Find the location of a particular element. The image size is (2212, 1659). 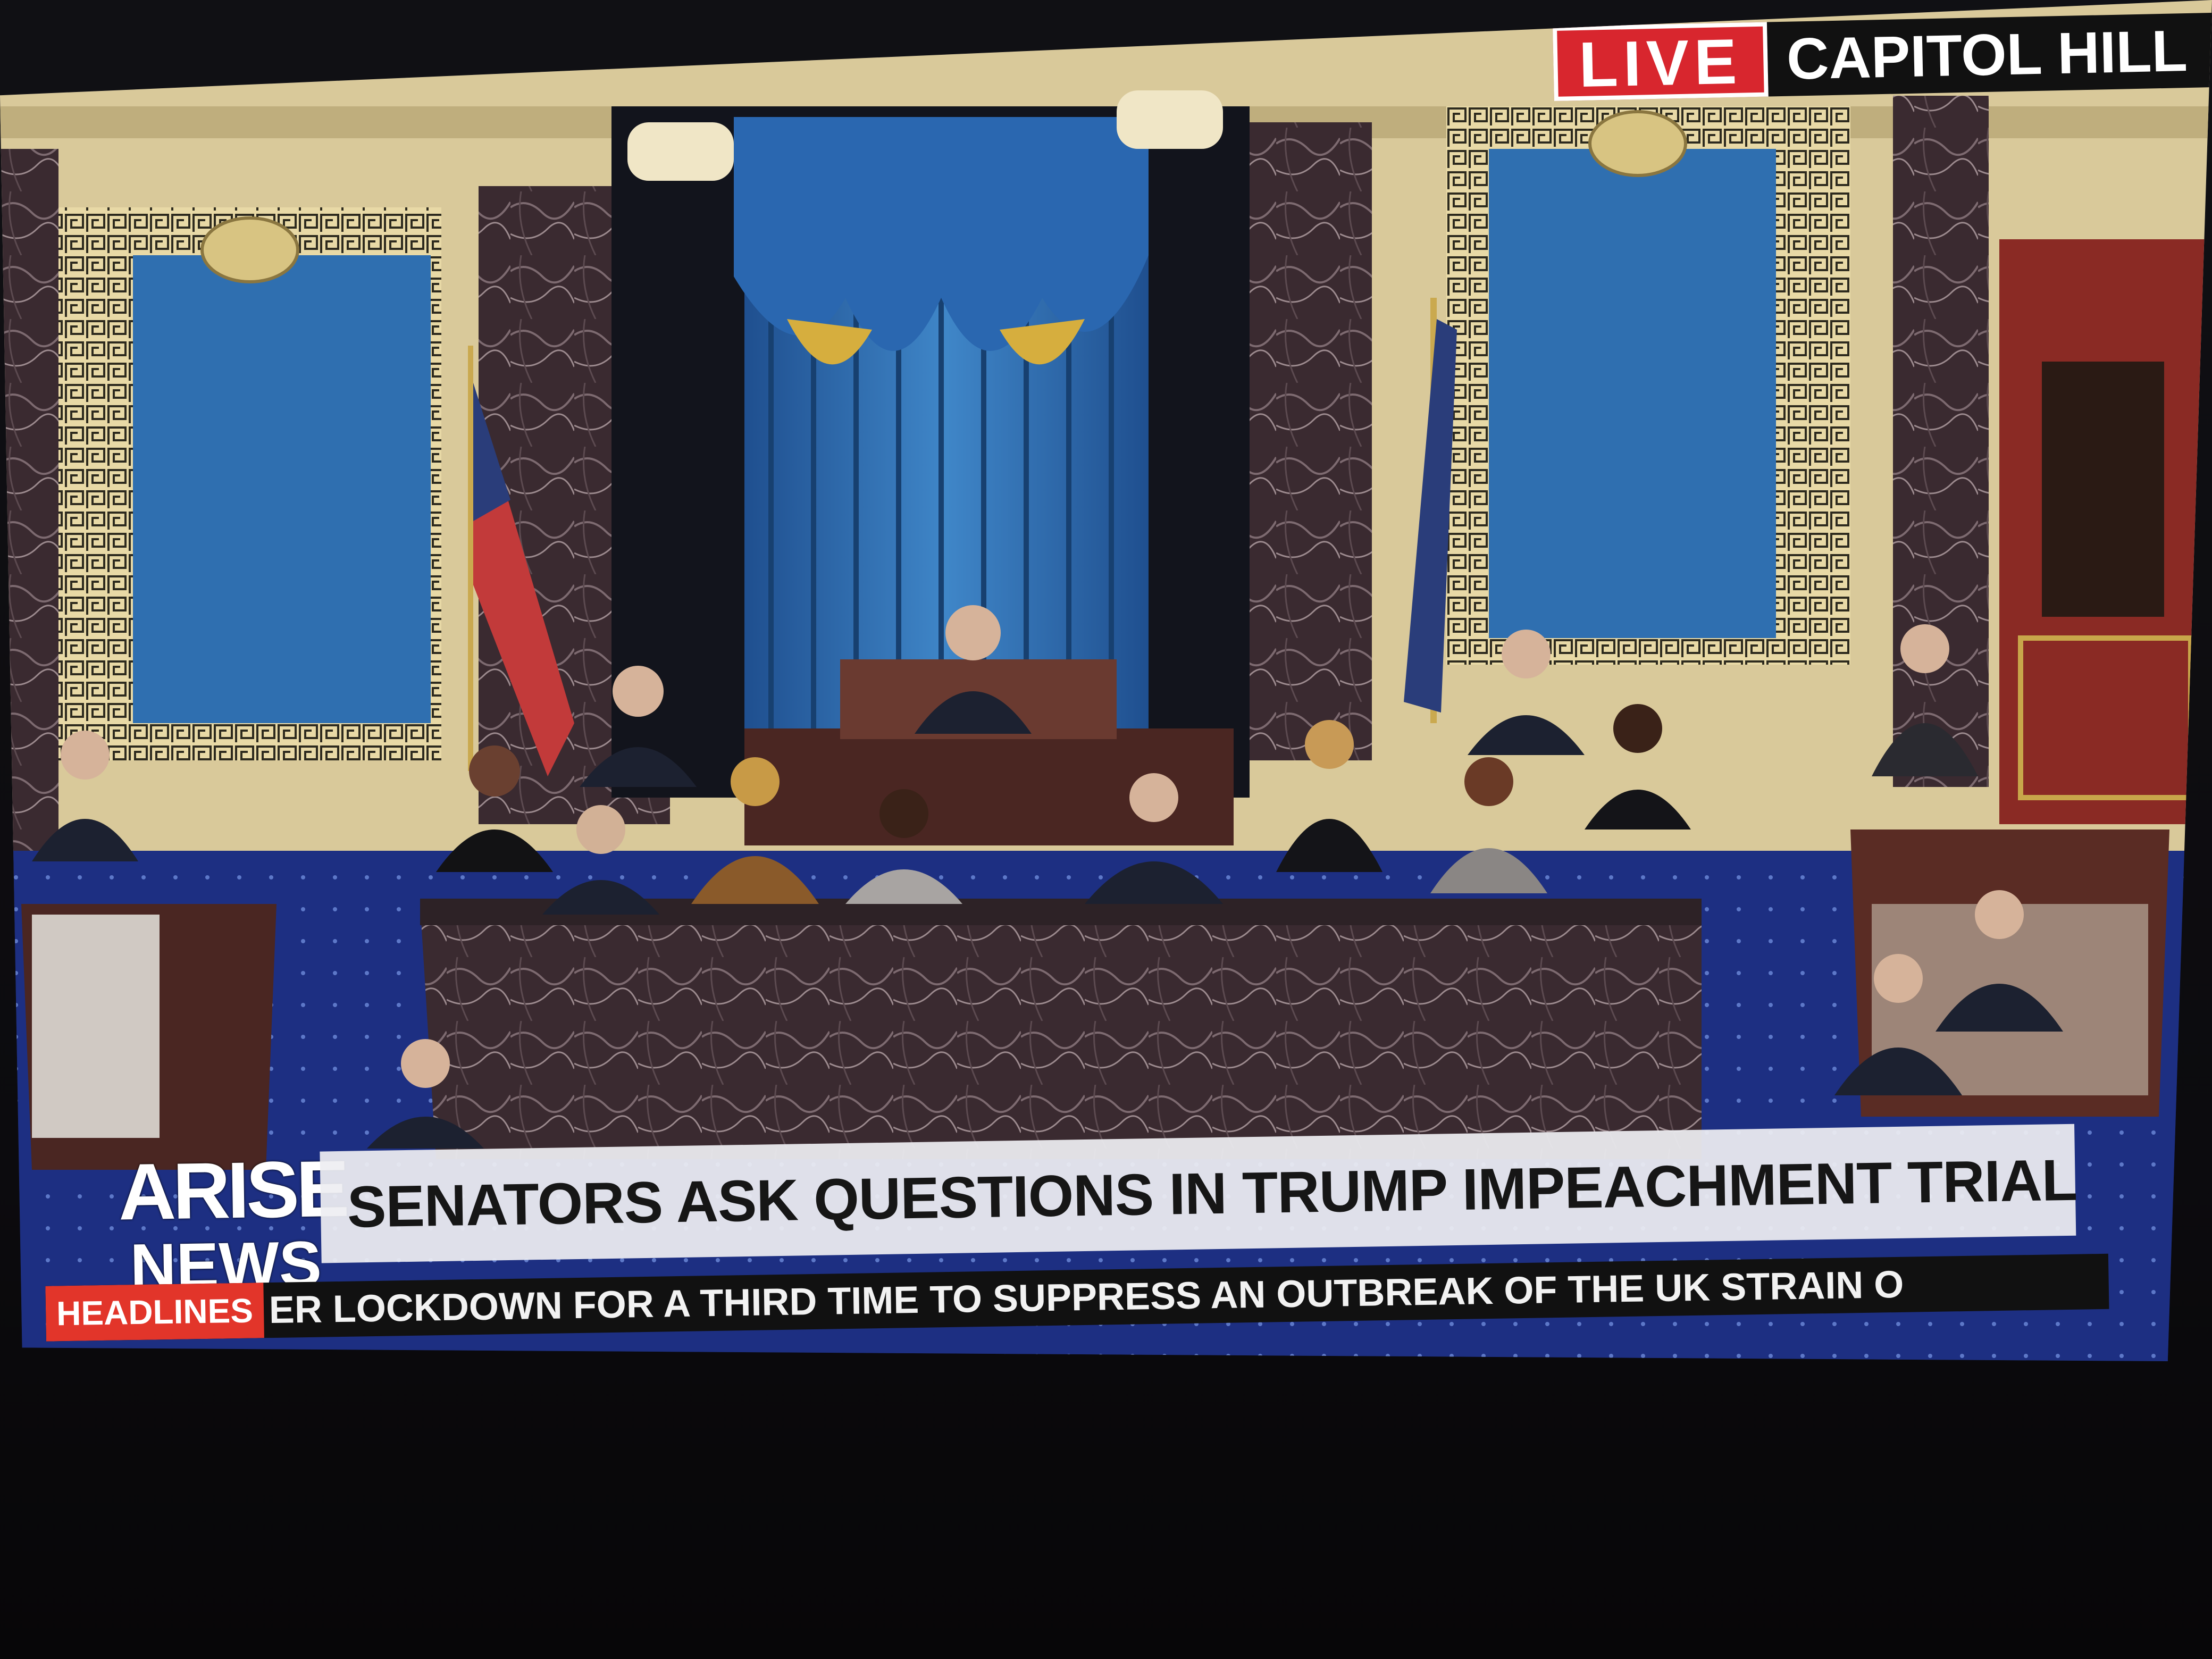

logo-line-1: ARISE is located at coordinates (232, 1190).